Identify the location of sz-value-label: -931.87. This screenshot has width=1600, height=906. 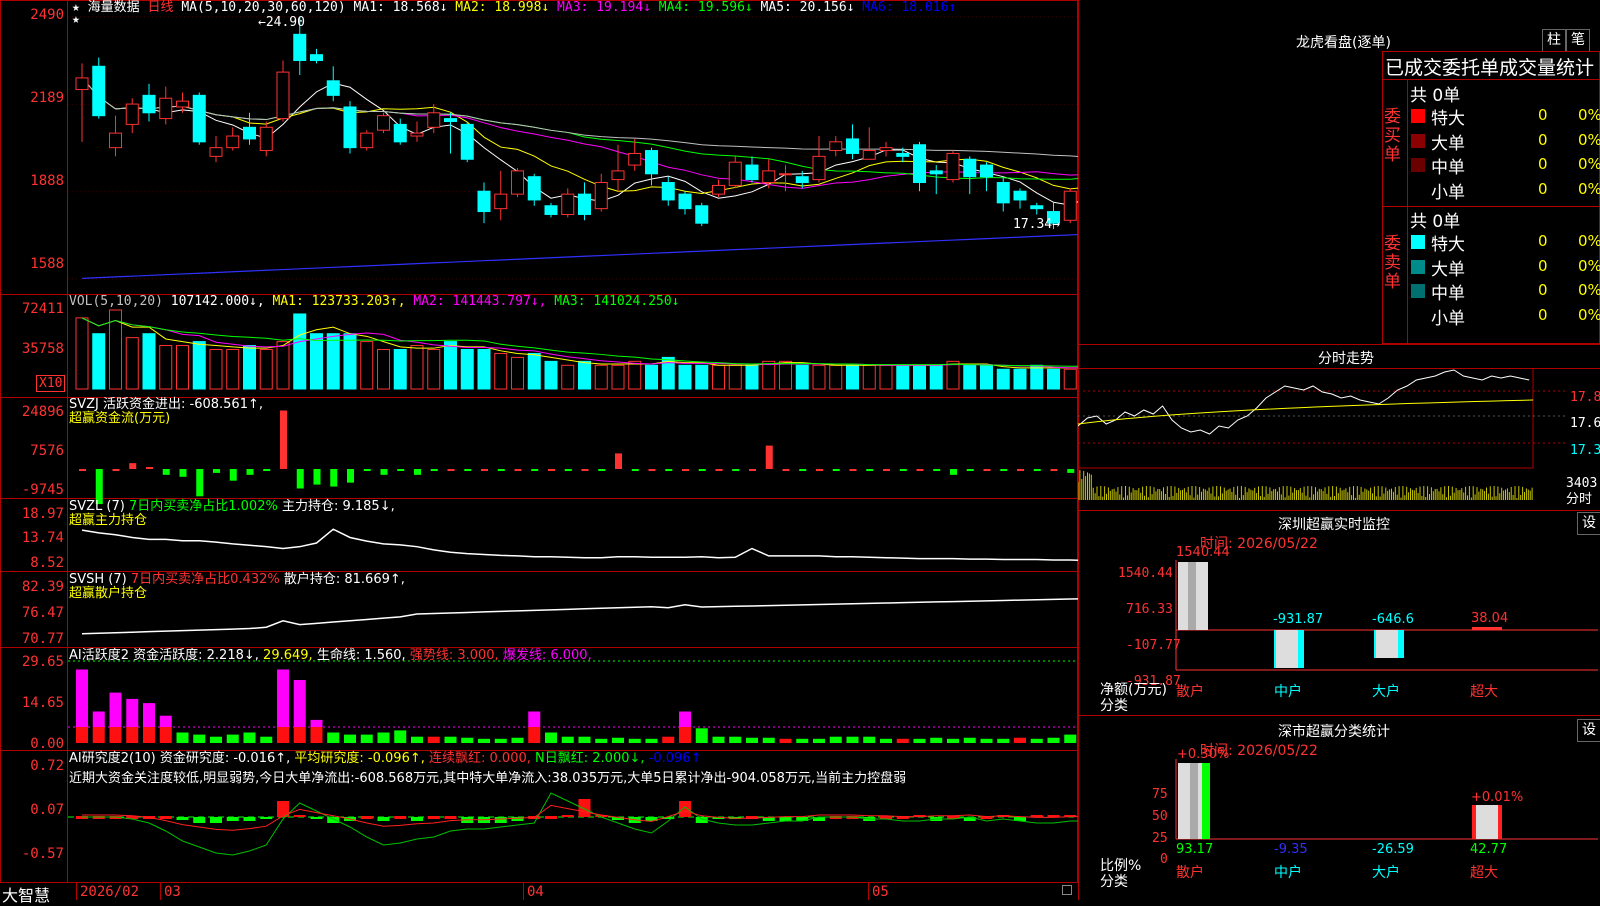
(1298, 619).